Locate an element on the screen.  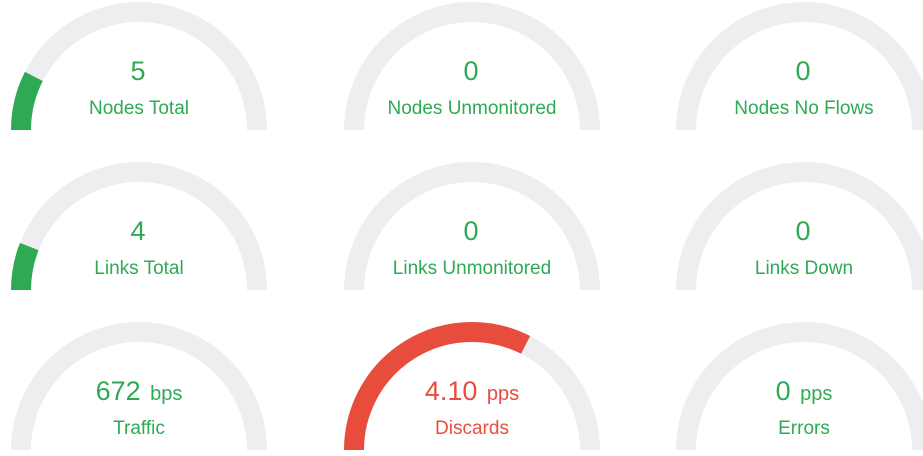
gauge-unit: bps is located at coordinates (166, 394).